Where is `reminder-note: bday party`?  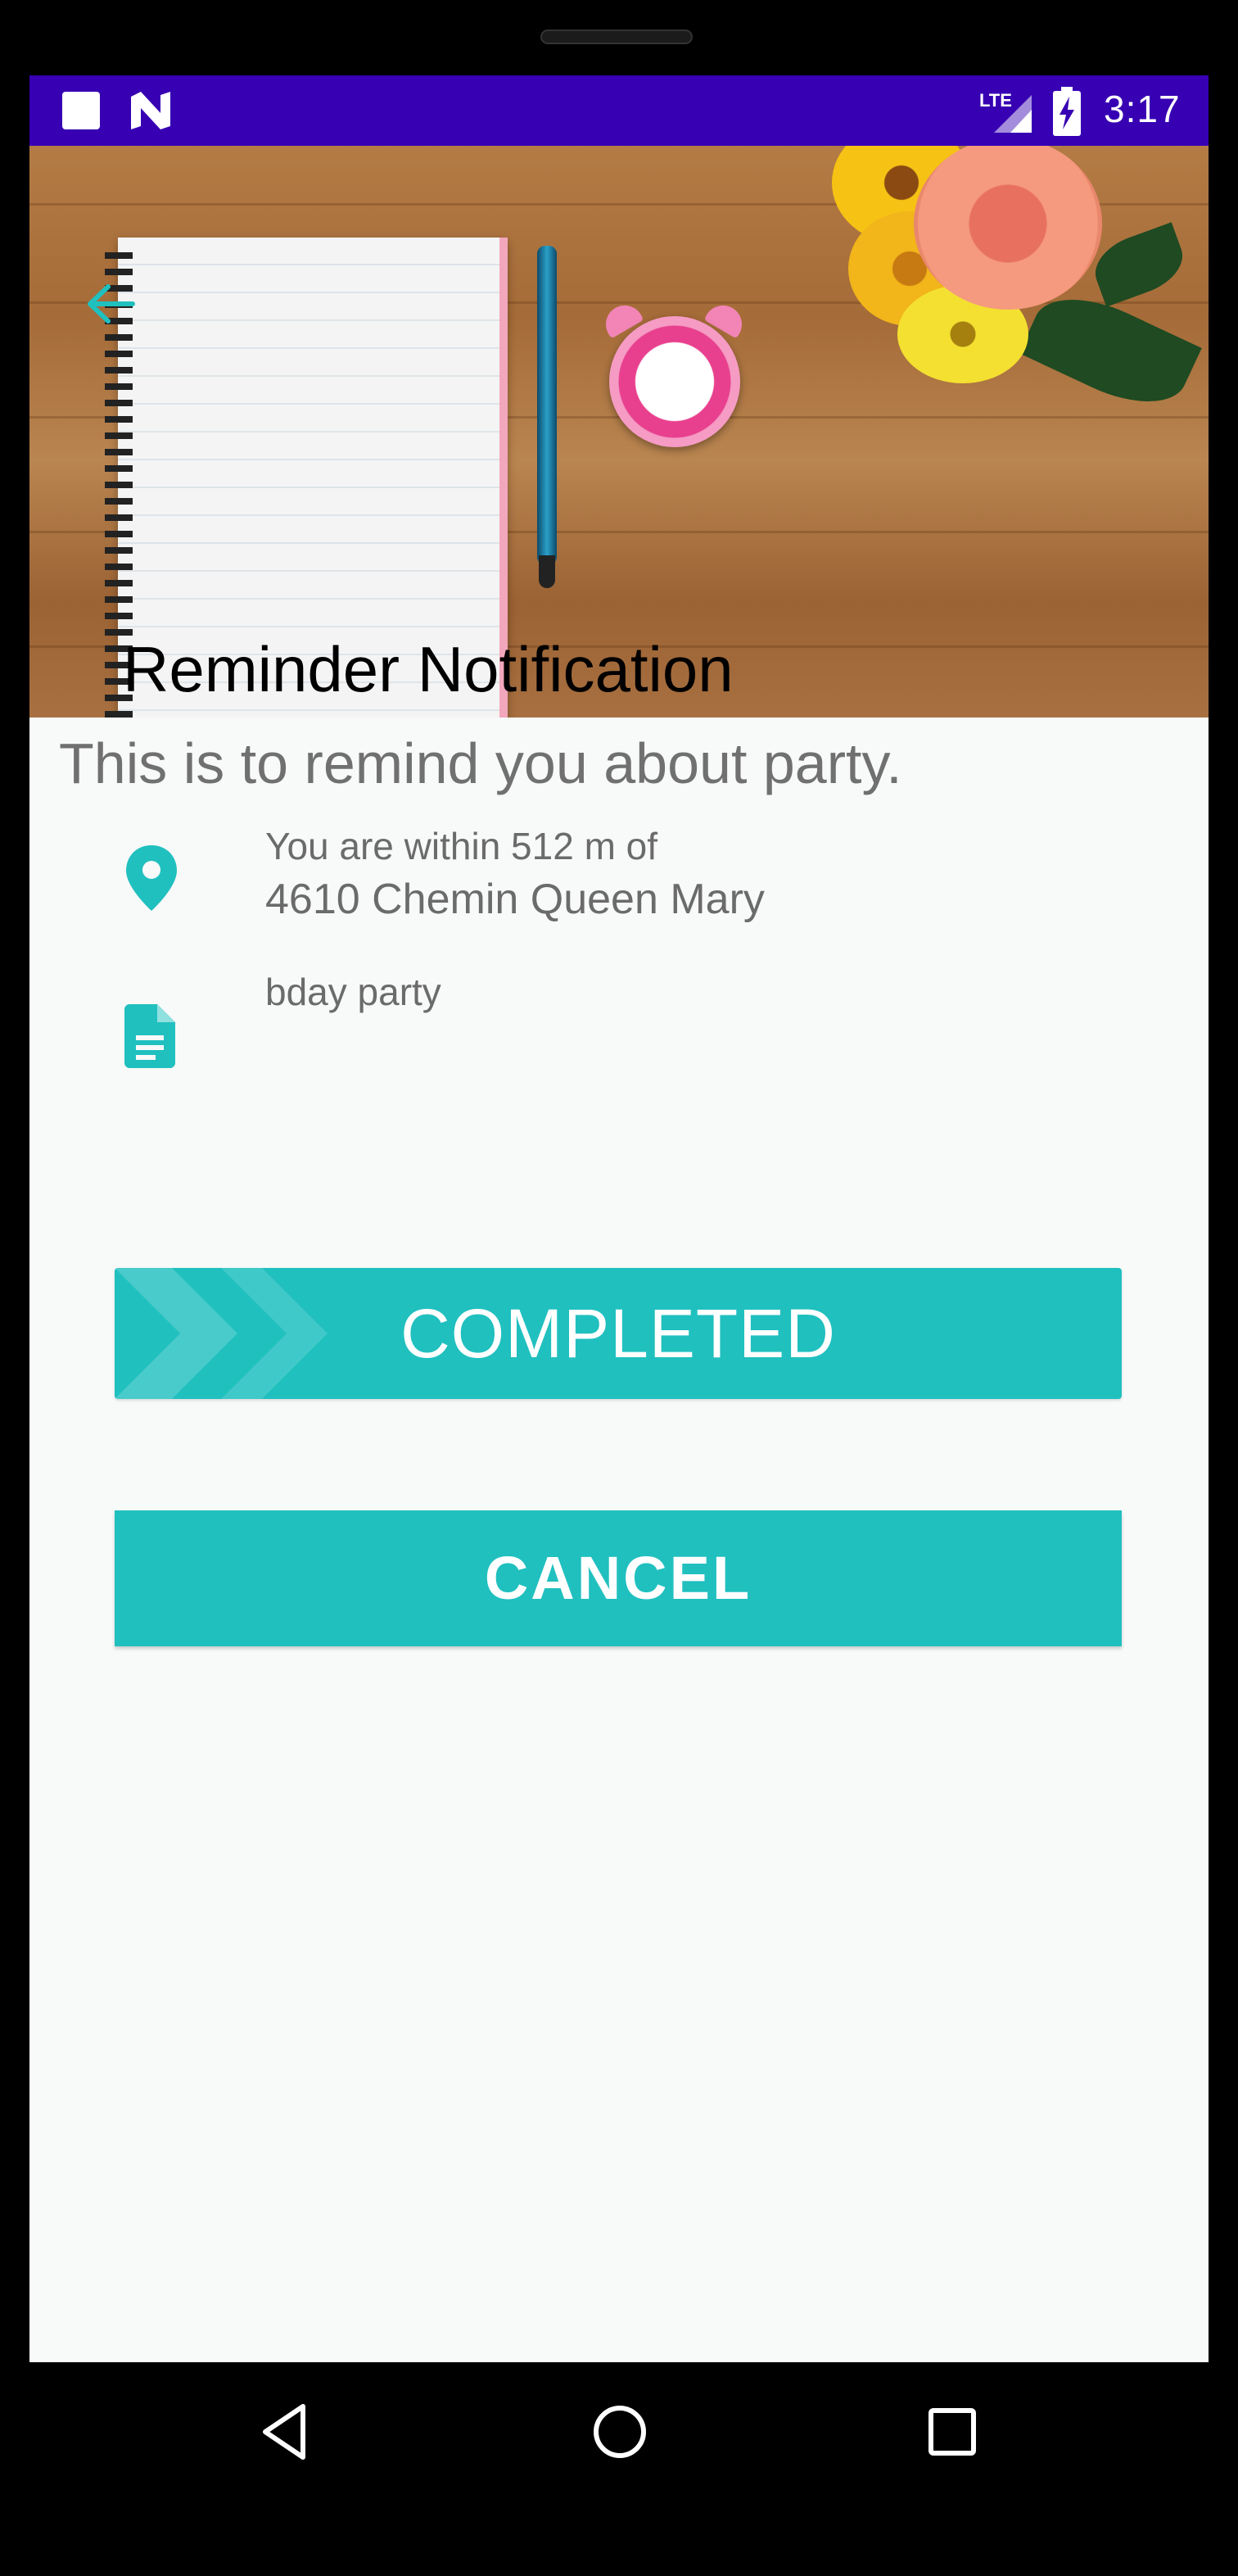 reminder-note: bday party is located at coordinates (353, 992).